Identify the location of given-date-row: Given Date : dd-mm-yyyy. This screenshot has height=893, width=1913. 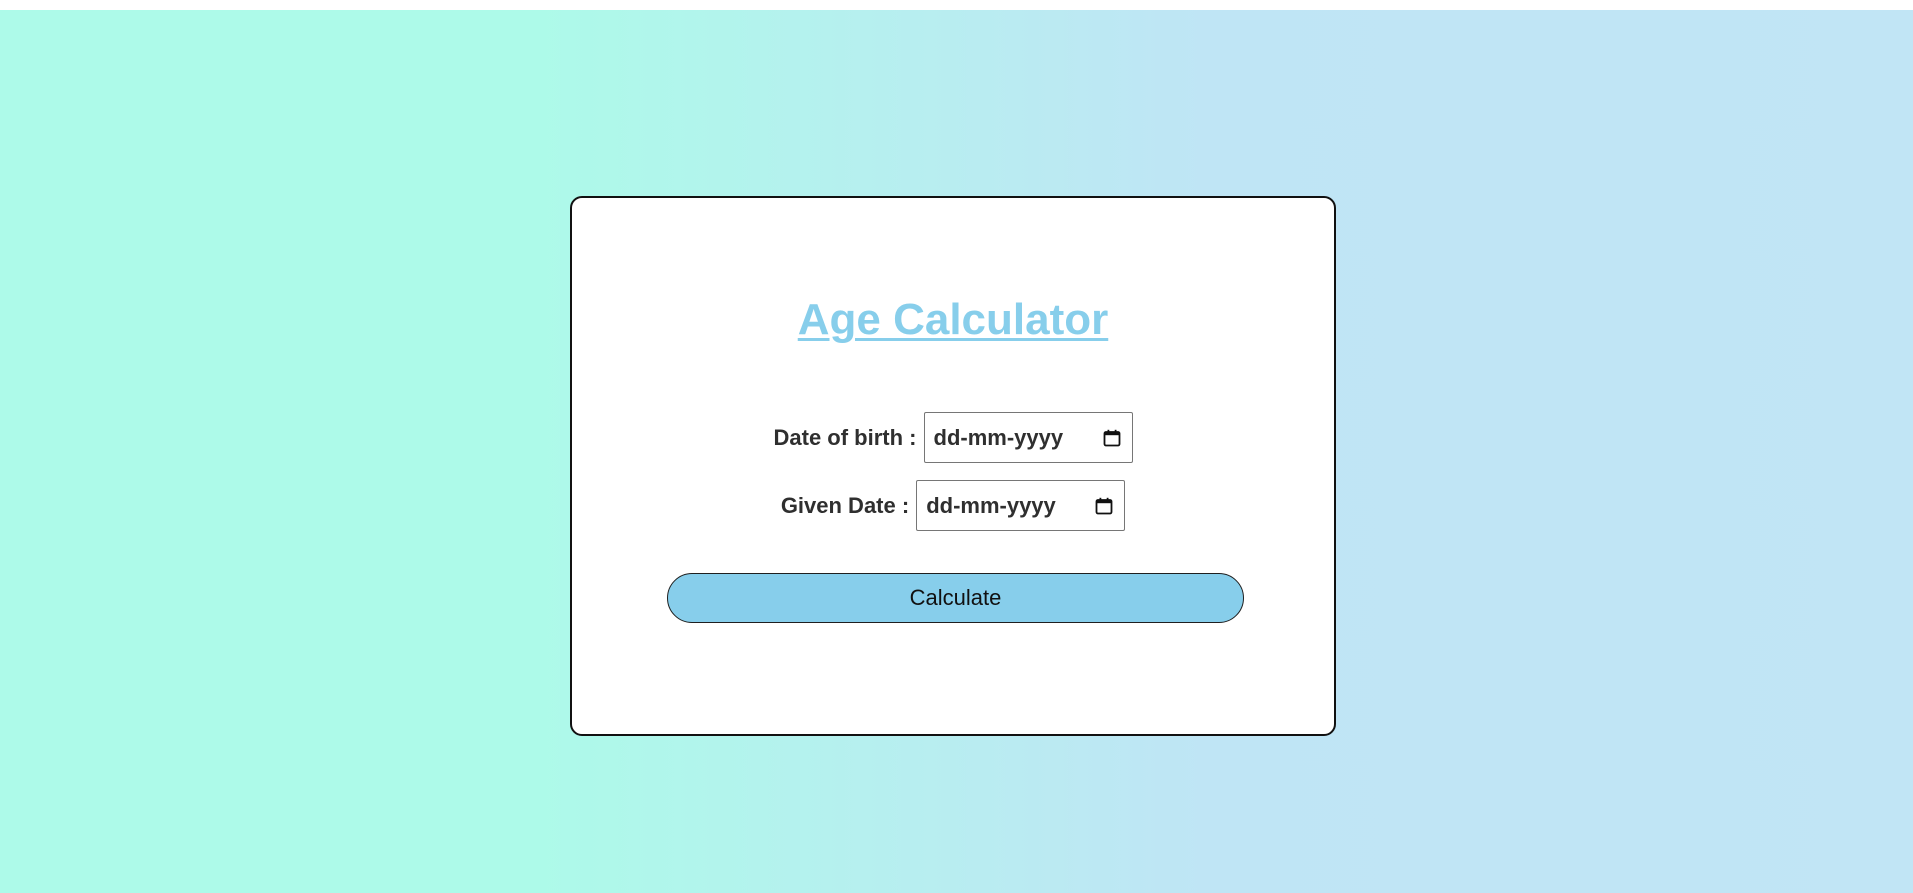
(953, 505).